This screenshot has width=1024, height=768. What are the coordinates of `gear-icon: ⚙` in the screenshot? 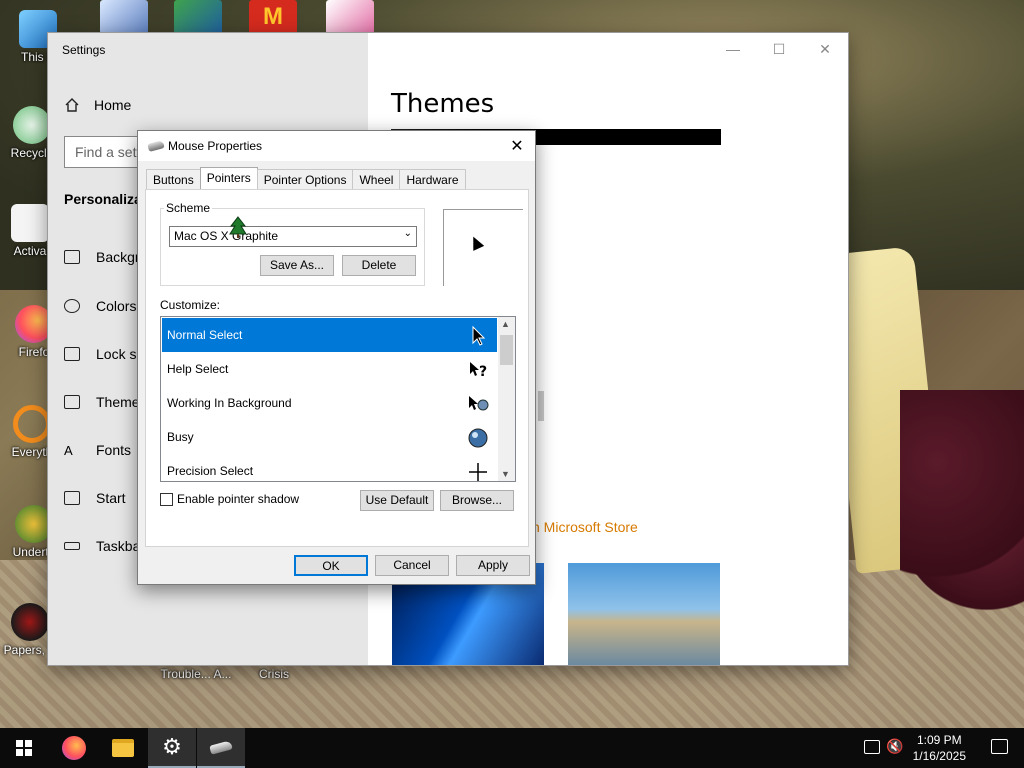 It's located at (172, 746).